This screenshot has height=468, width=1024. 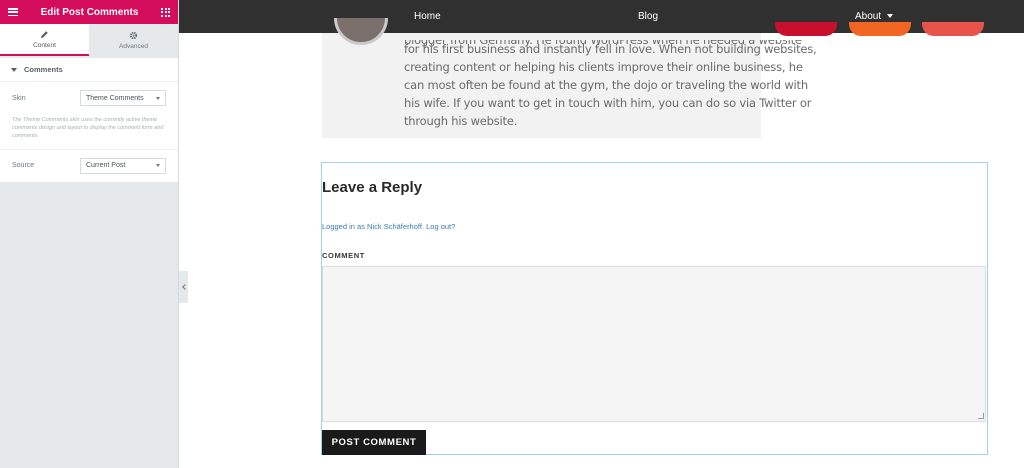 I want to click on social-button-red, so click(x=806, y=29).